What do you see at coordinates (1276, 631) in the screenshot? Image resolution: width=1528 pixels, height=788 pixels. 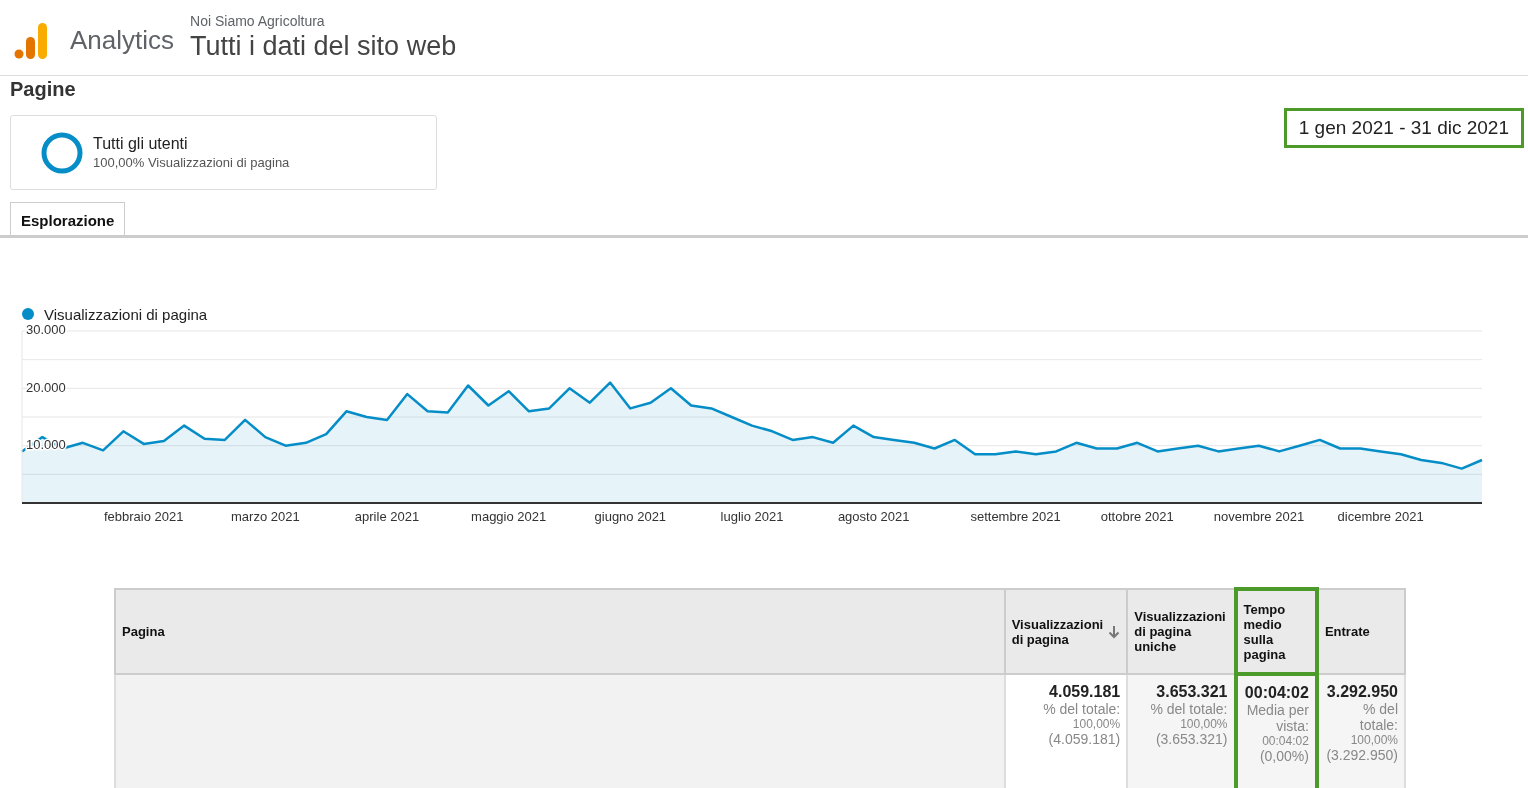 I see `column-header: Tempo medio sulla pagina` at bounding box center [1276, 631].